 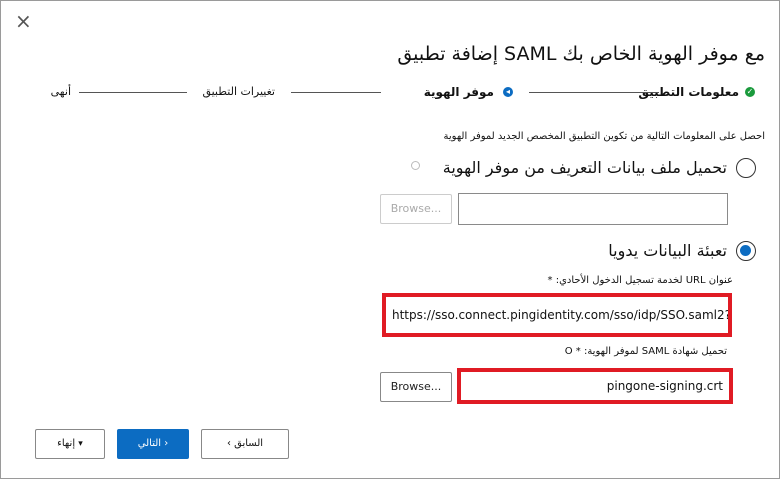 What do you see at coordinates (508, 92) in the screenshot?
I see `current-step-arrow-icon: ◂` at bounding box center [508, 92].